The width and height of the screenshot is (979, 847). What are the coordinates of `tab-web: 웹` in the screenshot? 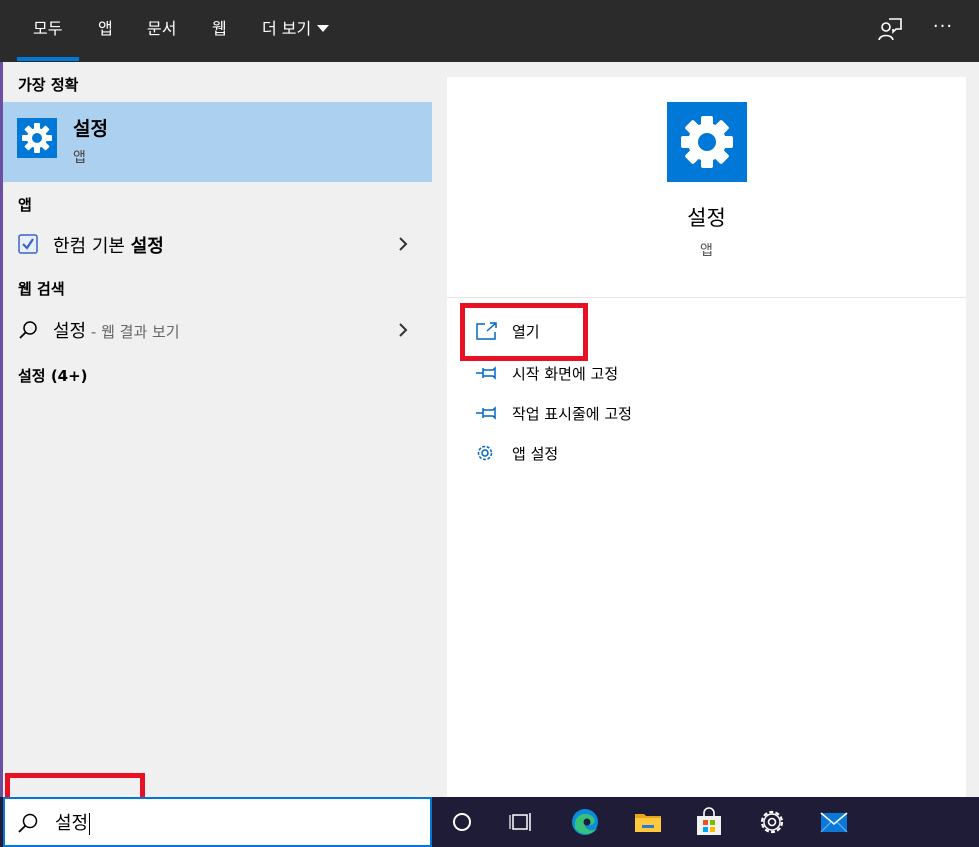 It's located at (219, 31).